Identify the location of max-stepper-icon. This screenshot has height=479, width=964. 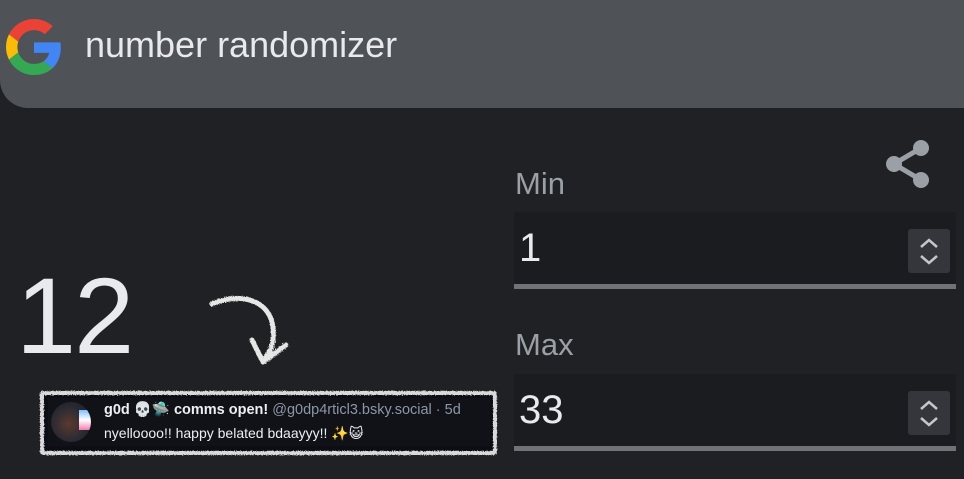
(929, 413).